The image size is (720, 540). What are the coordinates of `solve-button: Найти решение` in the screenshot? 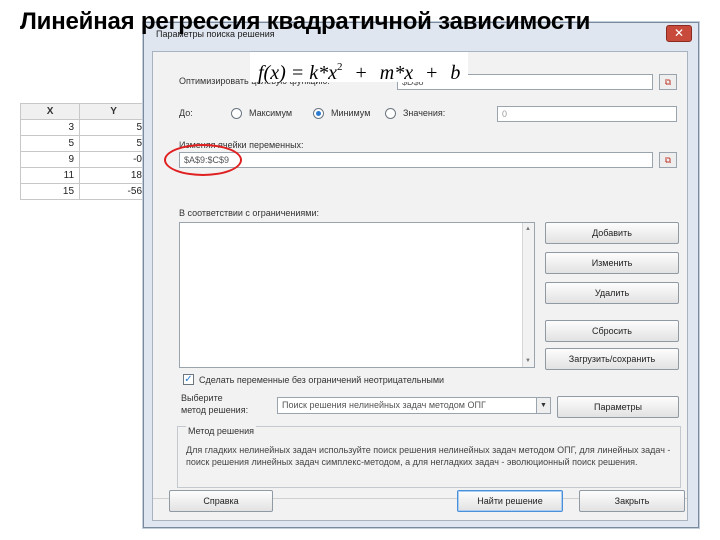 It's located at (510, 501).